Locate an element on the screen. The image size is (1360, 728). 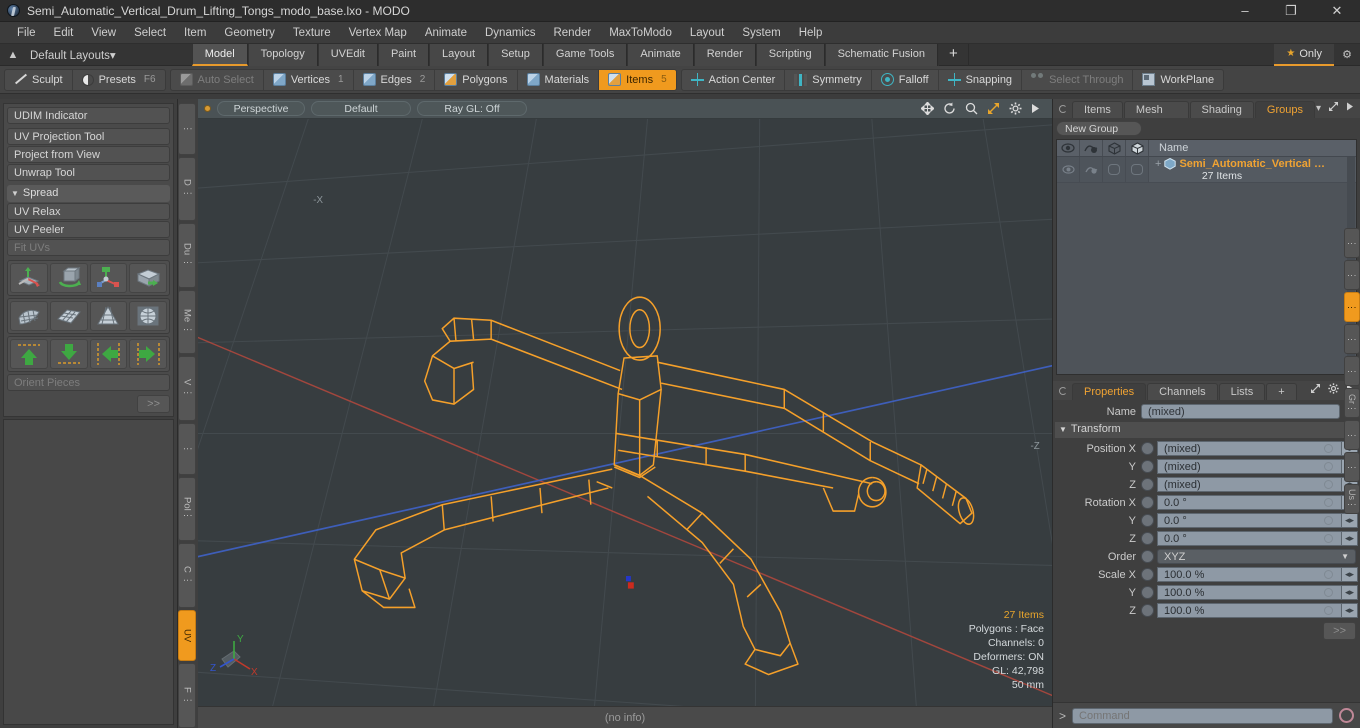
viewport-raygl-toggle: Ray GL: Off is located at coordinates (472, 108).